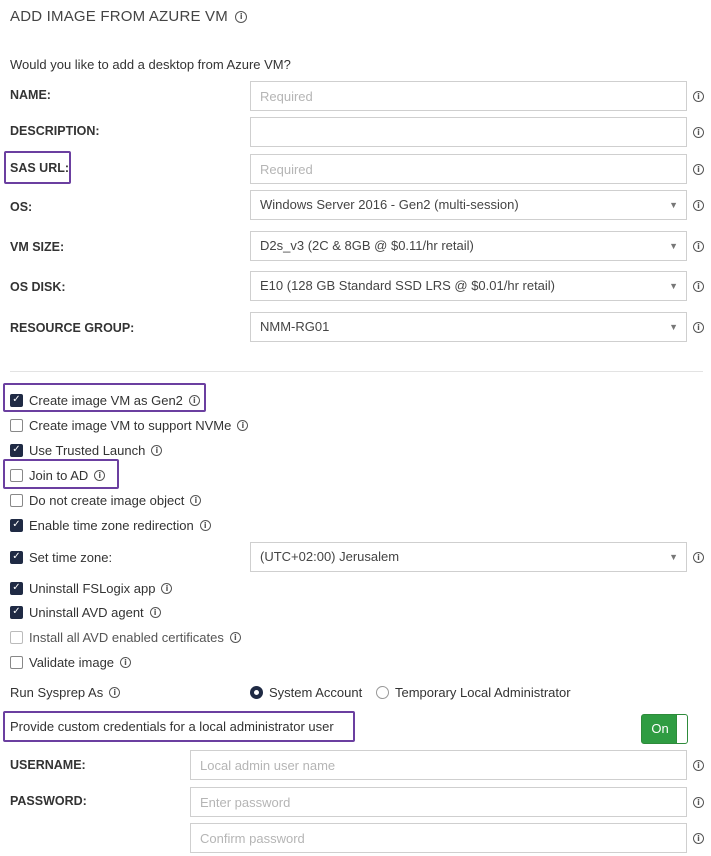 The image size is (711, 856). I want to click on option-label: Use Trusted Launch, so click(87, 450).